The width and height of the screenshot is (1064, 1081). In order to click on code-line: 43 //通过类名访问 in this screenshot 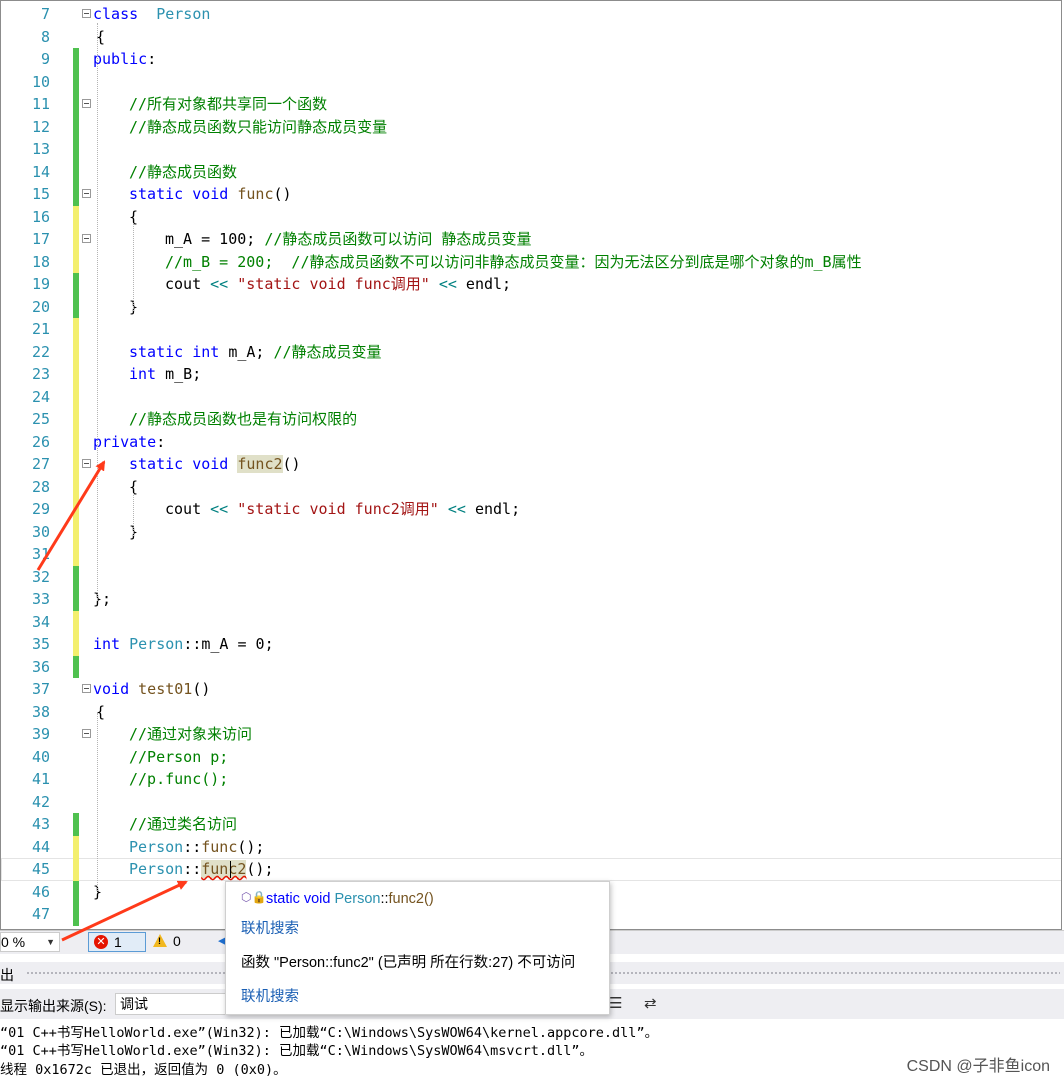, I will do `click(531, 824)`.